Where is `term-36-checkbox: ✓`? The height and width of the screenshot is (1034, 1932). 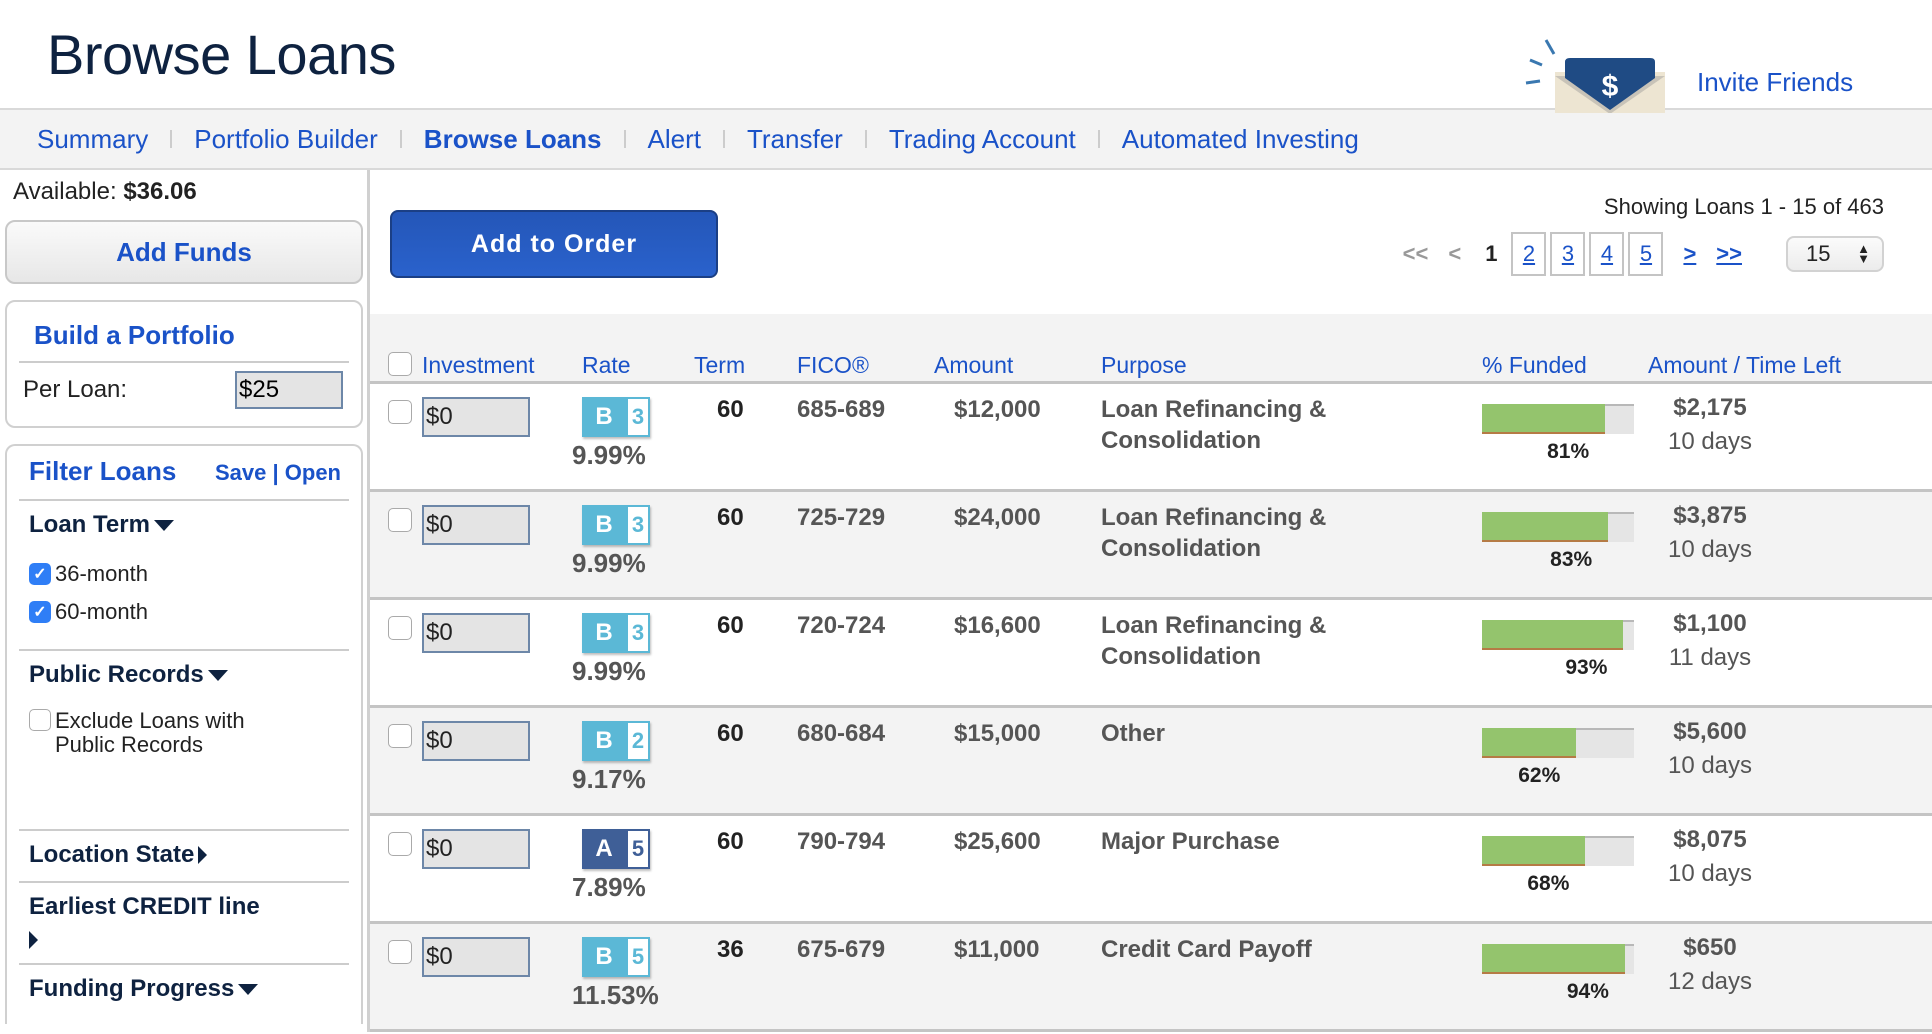 term-36-checkbox: ✓ is located at coordinates (40, 574).